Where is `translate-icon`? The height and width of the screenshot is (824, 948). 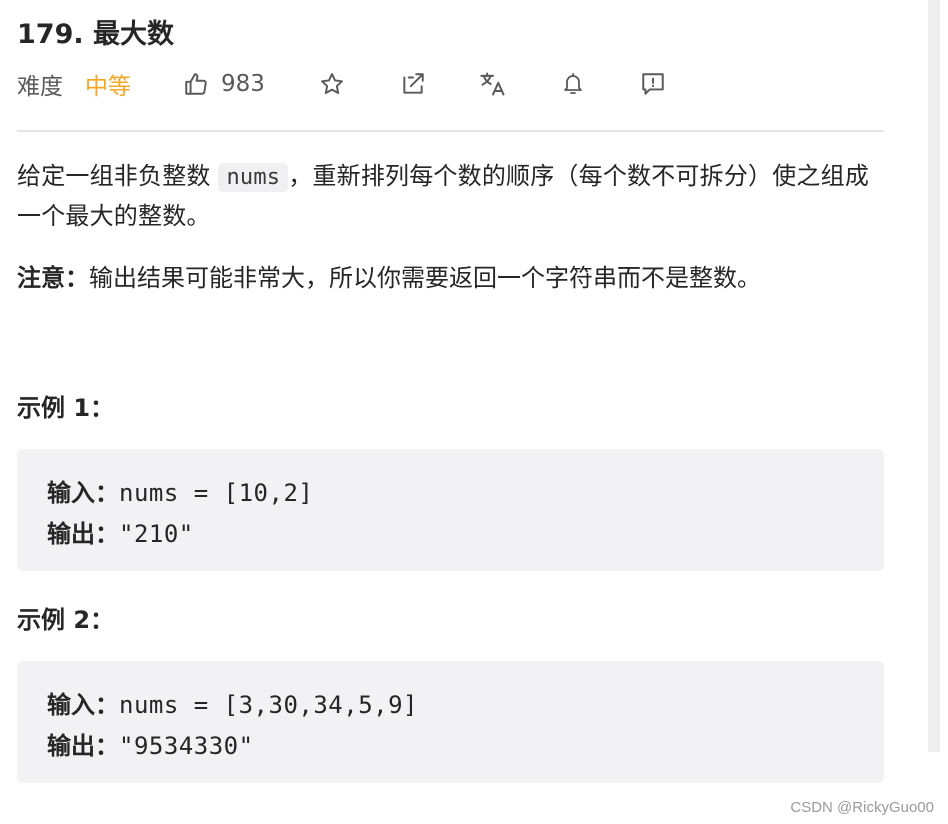
translate-icon is located at coordinates (493, 84).